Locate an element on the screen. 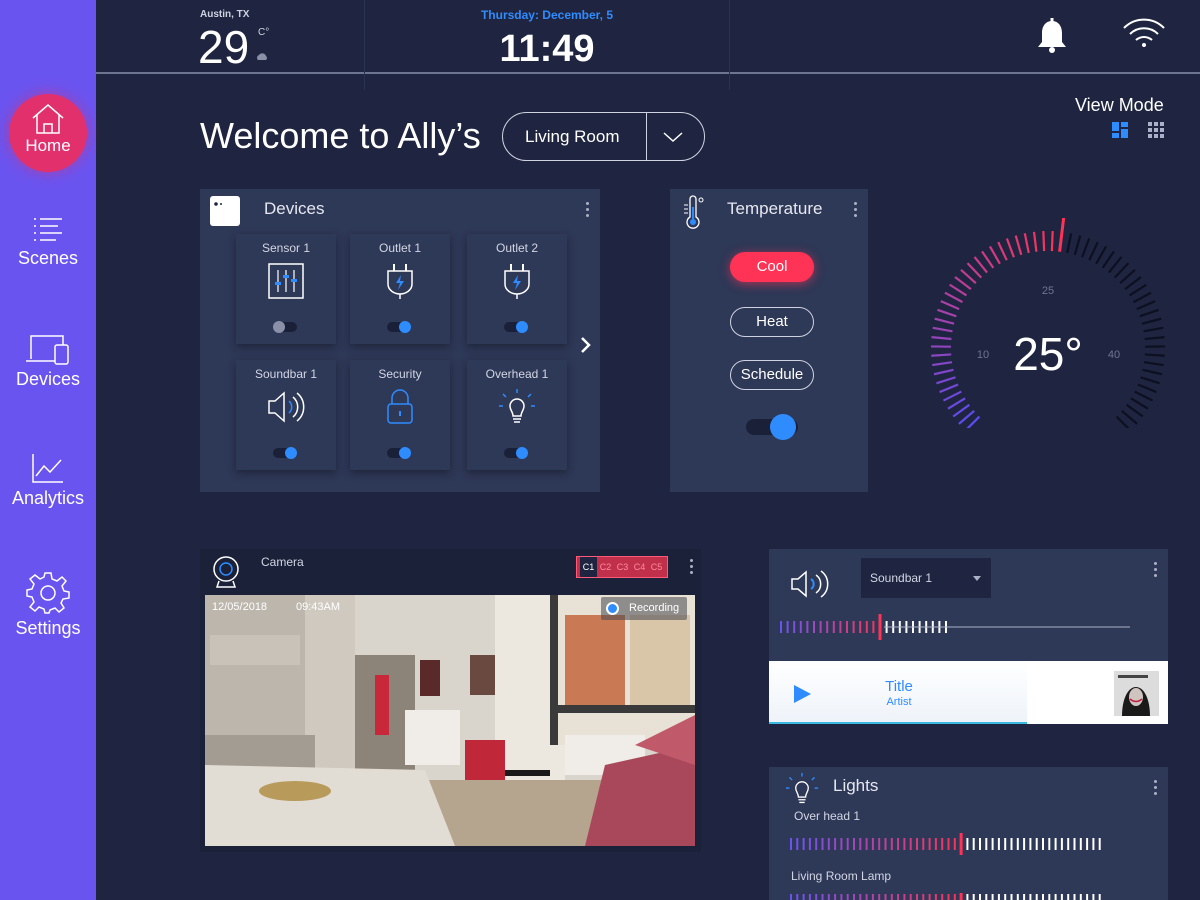  device-tile-overhead: Overhead 1 is located at coordinates (517, 415).